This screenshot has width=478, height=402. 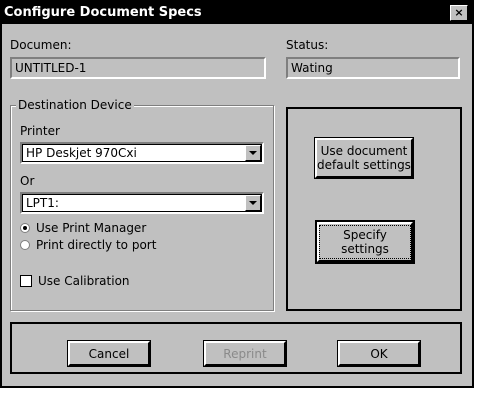 I want to click on radio-use-print-manager: Use Print Manager, so click(x=83, y=228).